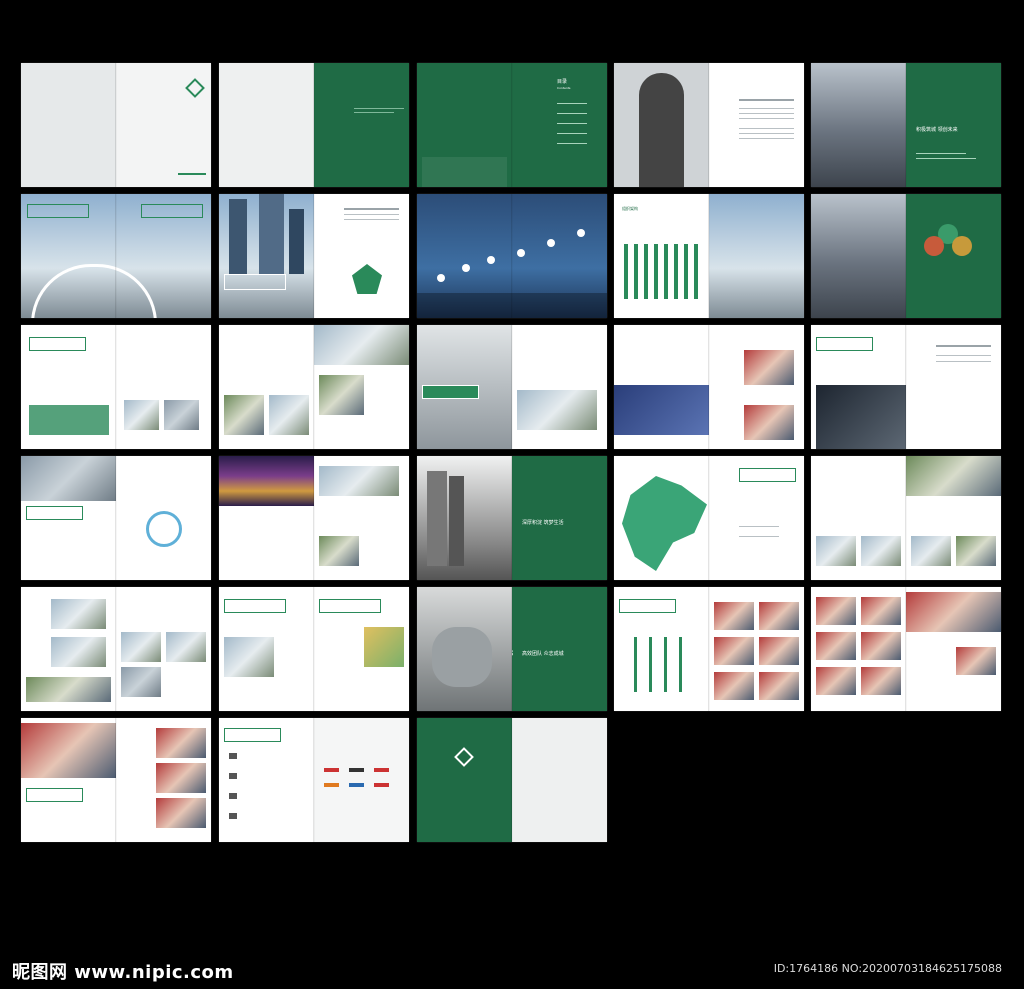 The image size is (1024, 989). What do you see at coordinates (116, 780) in the screenshot?
I see `spread-culture` at bounding box center [116, 780].